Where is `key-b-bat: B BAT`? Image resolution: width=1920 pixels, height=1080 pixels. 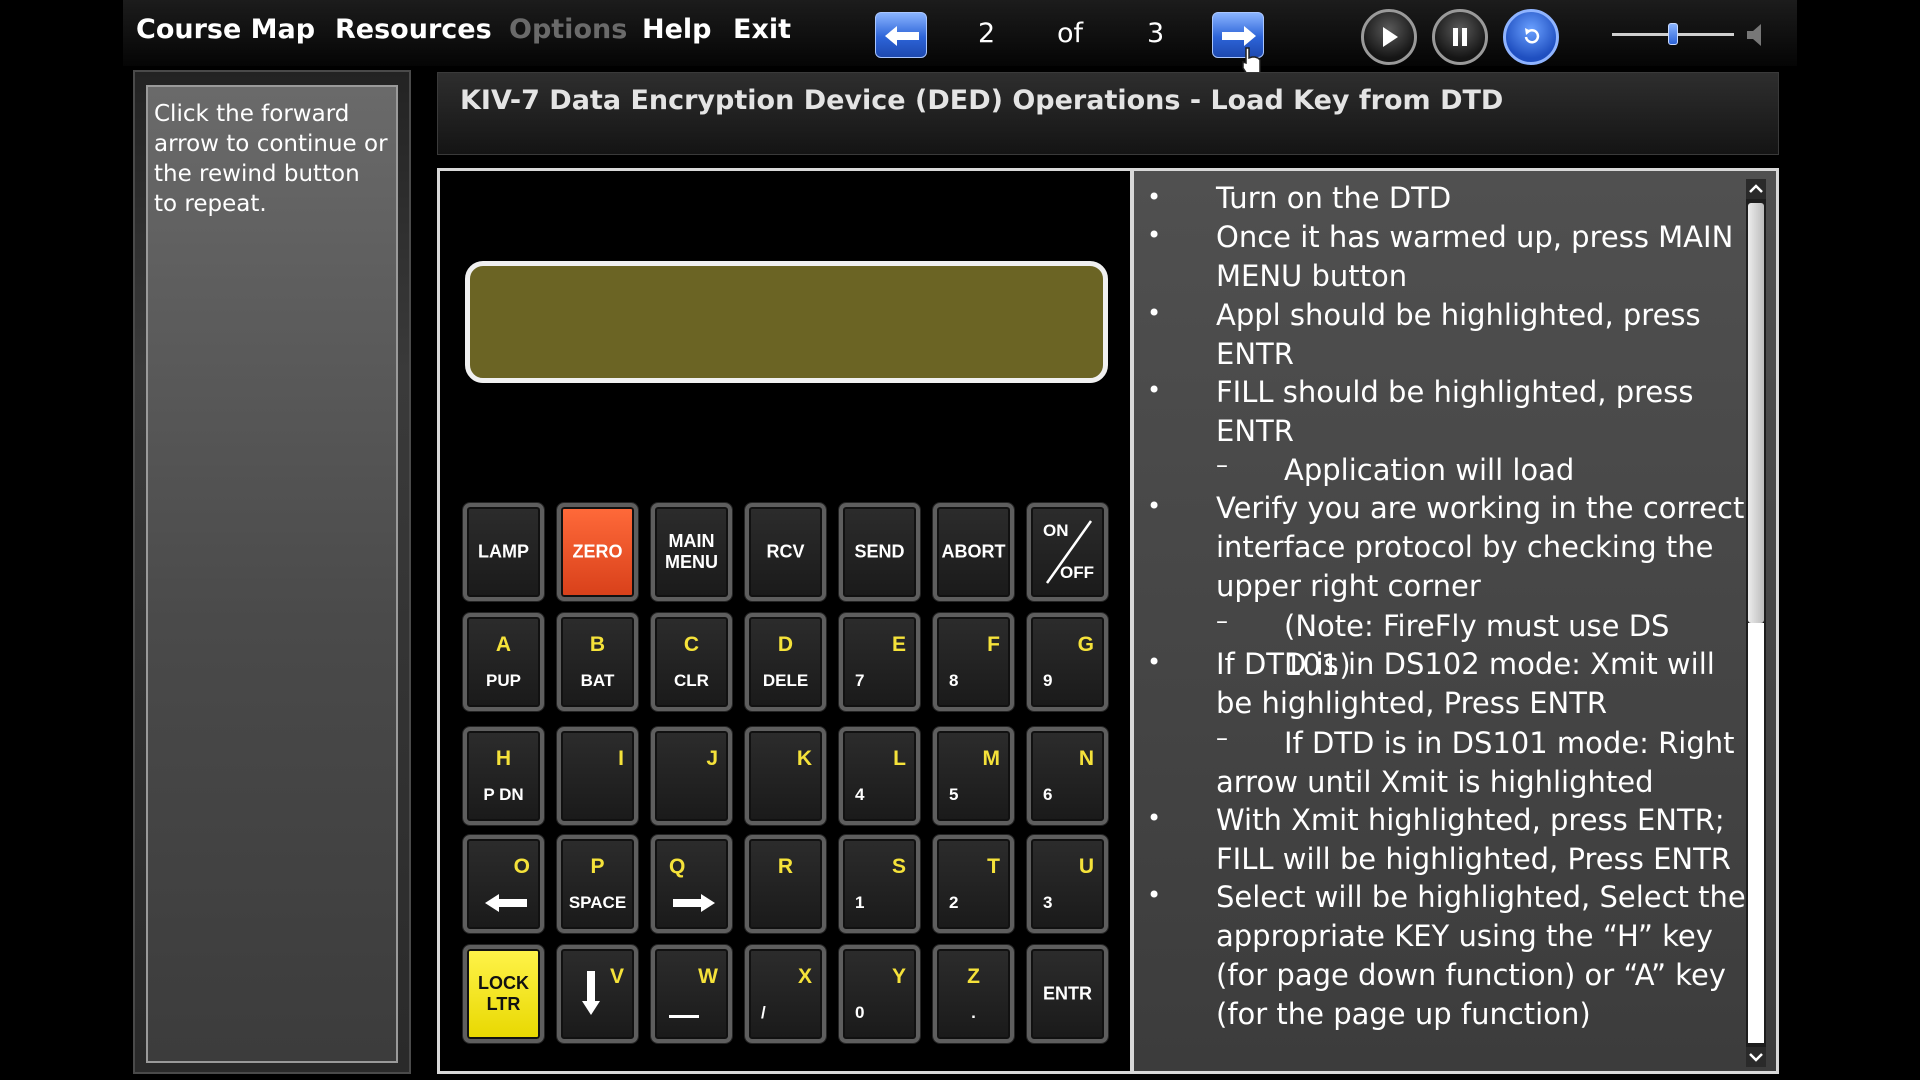 key-b-bat: B BAT is located at coordinates (597, 662).